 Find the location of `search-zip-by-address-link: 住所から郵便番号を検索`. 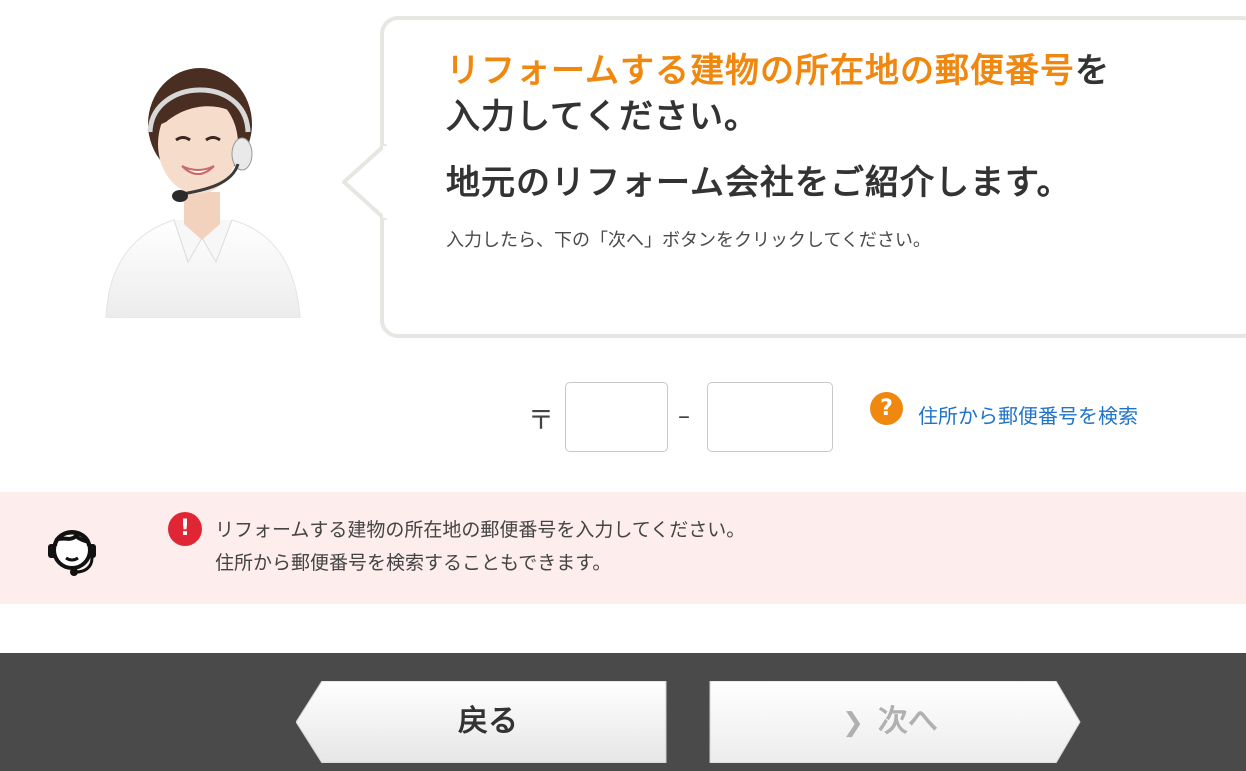

search-zip-by-address-link: 住所から郵便番号を検索 is located at coordinates (1028, 414).